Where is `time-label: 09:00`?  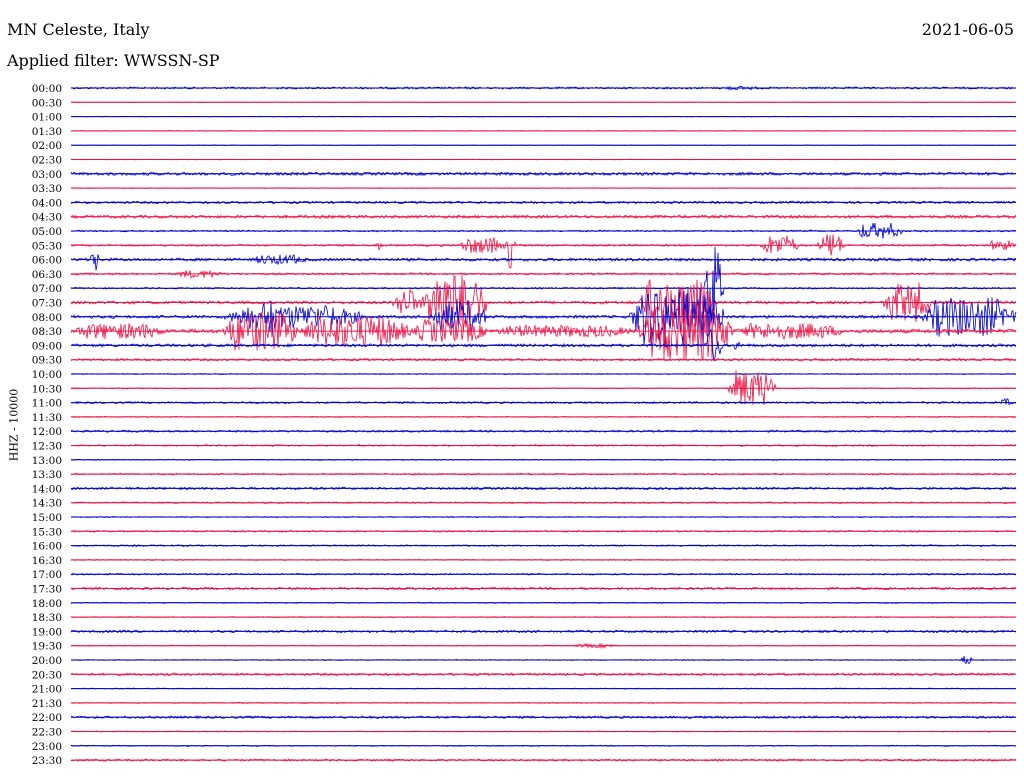
time-label: 09:00 is located at coordinates (47, 346).